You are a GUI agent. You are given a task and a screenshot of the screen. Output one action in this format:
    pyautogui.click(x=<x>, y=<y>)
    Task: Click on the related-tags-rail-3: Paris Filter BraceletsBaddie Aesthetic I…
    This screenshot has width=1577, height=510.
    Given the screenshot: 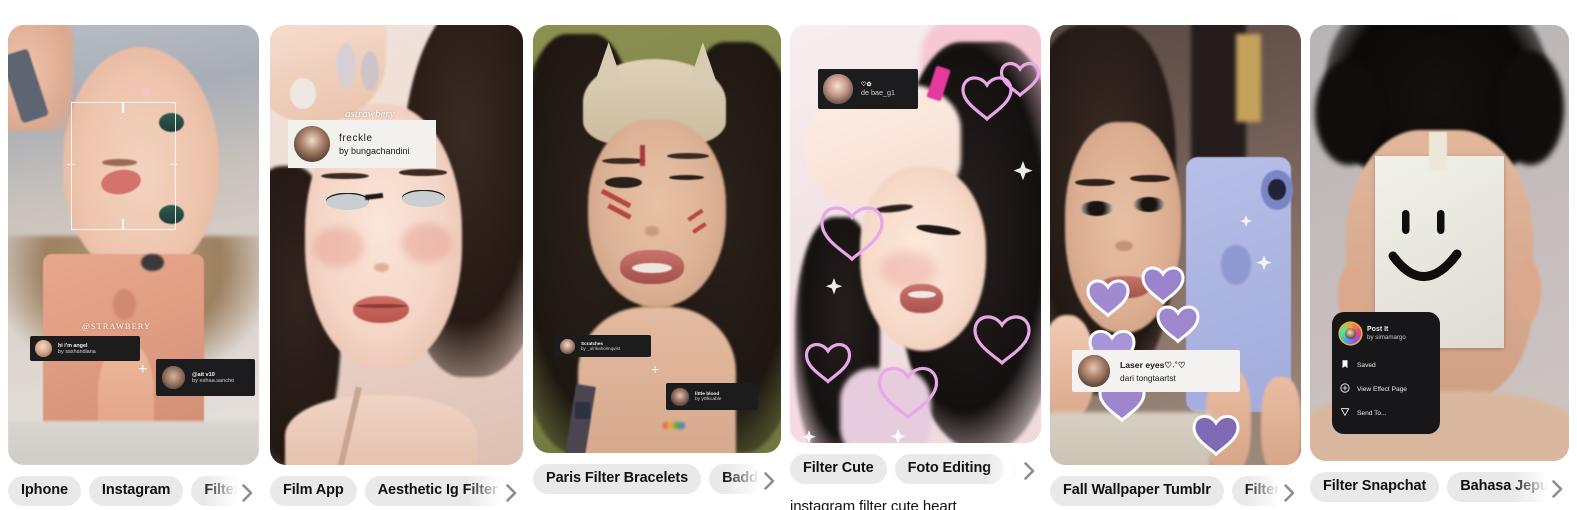 What is the action you would take?
    pyautogui.click(x=657, y=481)
    